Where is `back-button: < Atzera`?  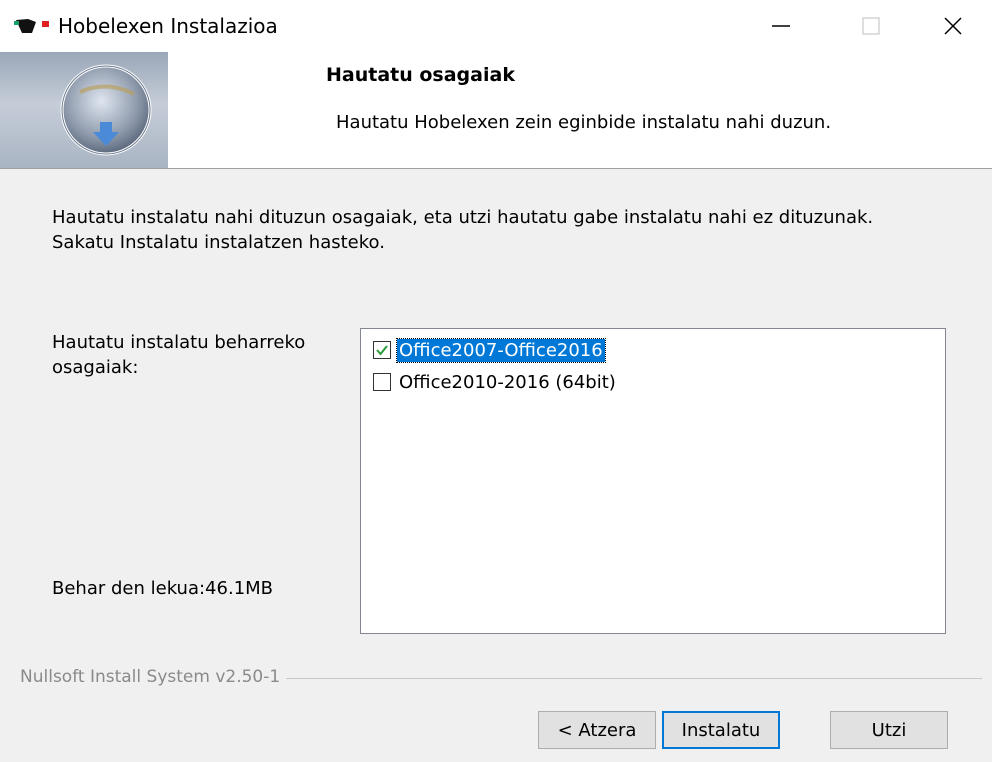 back-button: < Atzera is located at coordinates (597, 730).